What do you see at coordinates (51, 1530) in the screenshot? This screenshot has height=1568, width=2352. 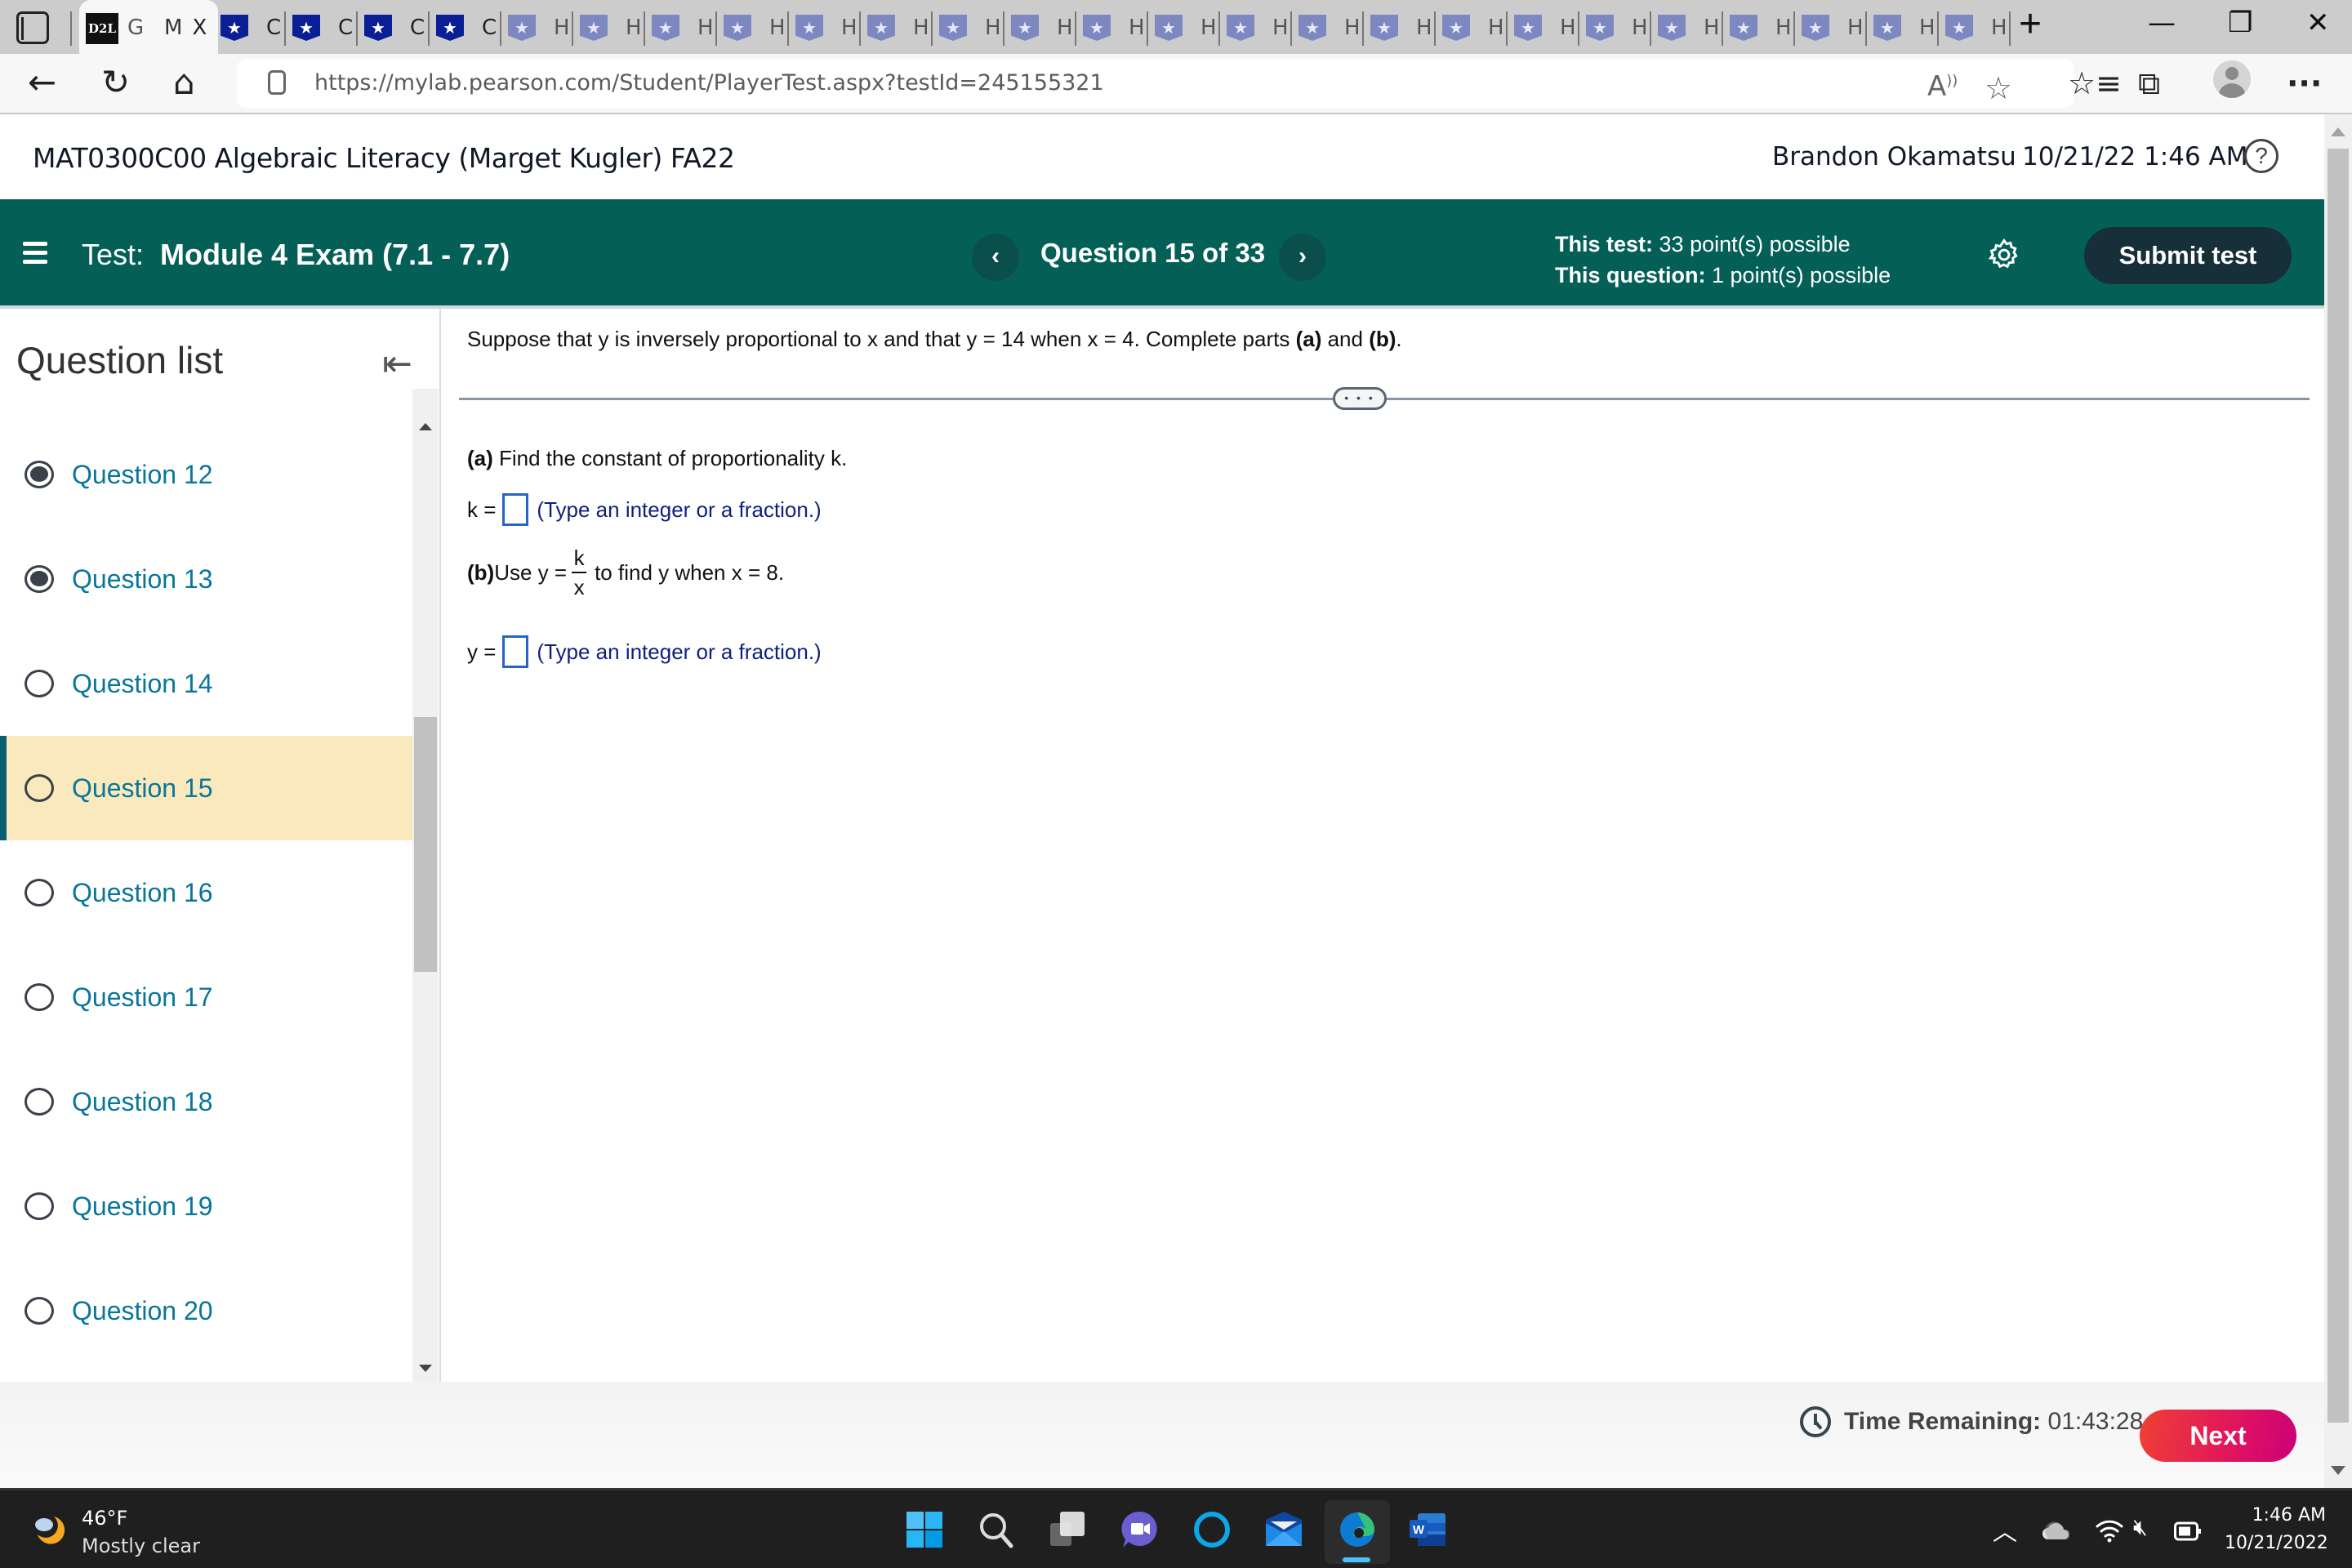 I see `weather-moon-cloud-icon` at bounding box center [51, 1530].